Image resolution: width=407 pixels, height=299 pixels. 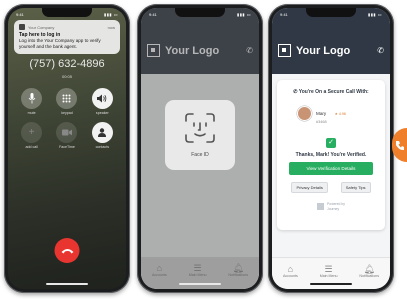 What do you see at coordinates (102, 147) in the screenshot?
I see `contacts-label: contacts` at bounding box center [102, 147].